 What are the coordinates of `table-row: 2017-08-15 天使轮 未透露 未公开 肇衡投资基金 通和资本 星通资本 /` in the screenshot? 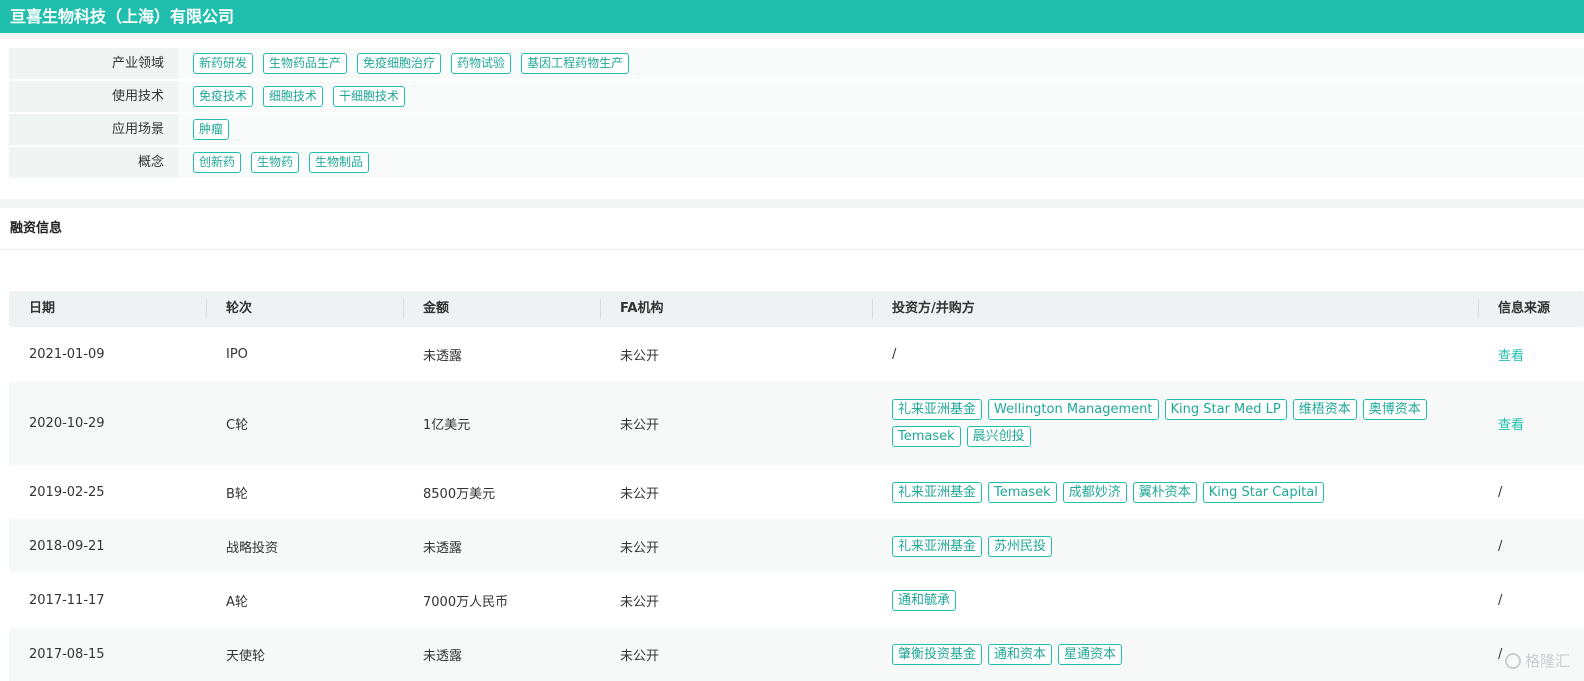 It's located at (796, 654).